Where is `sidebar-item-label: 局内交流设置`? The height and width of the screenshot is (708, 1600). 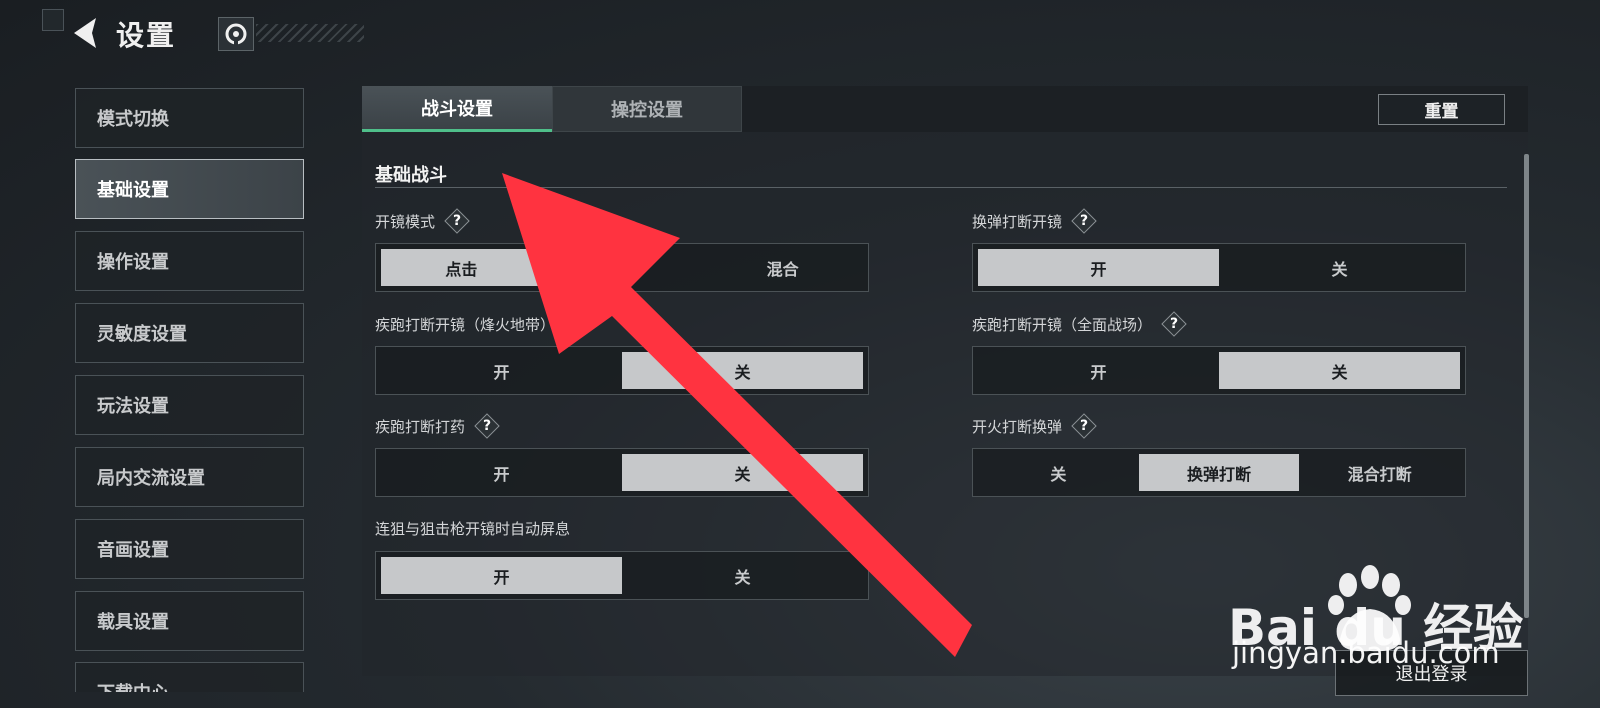
sidebar-item-label: 局内交流设置 is located at coordinates (151, 478).